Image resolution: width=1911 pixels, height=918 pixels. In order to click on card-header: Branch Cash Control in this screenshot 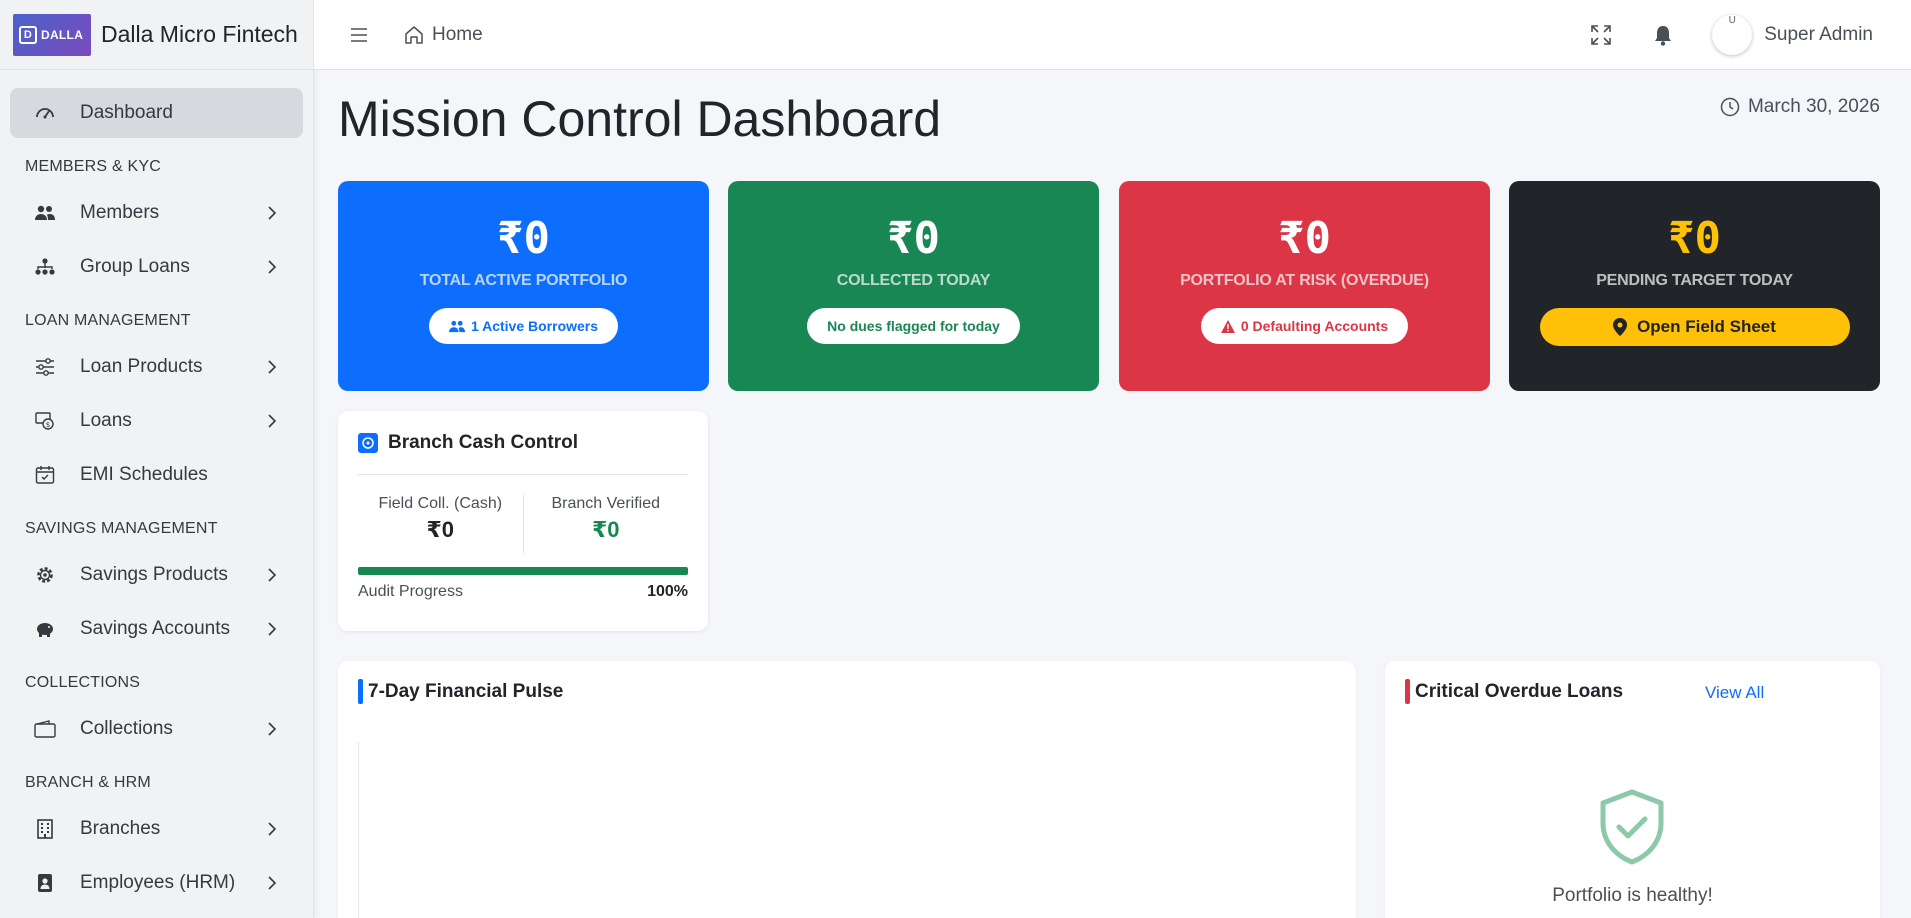, I will do `click(523, 443)`.